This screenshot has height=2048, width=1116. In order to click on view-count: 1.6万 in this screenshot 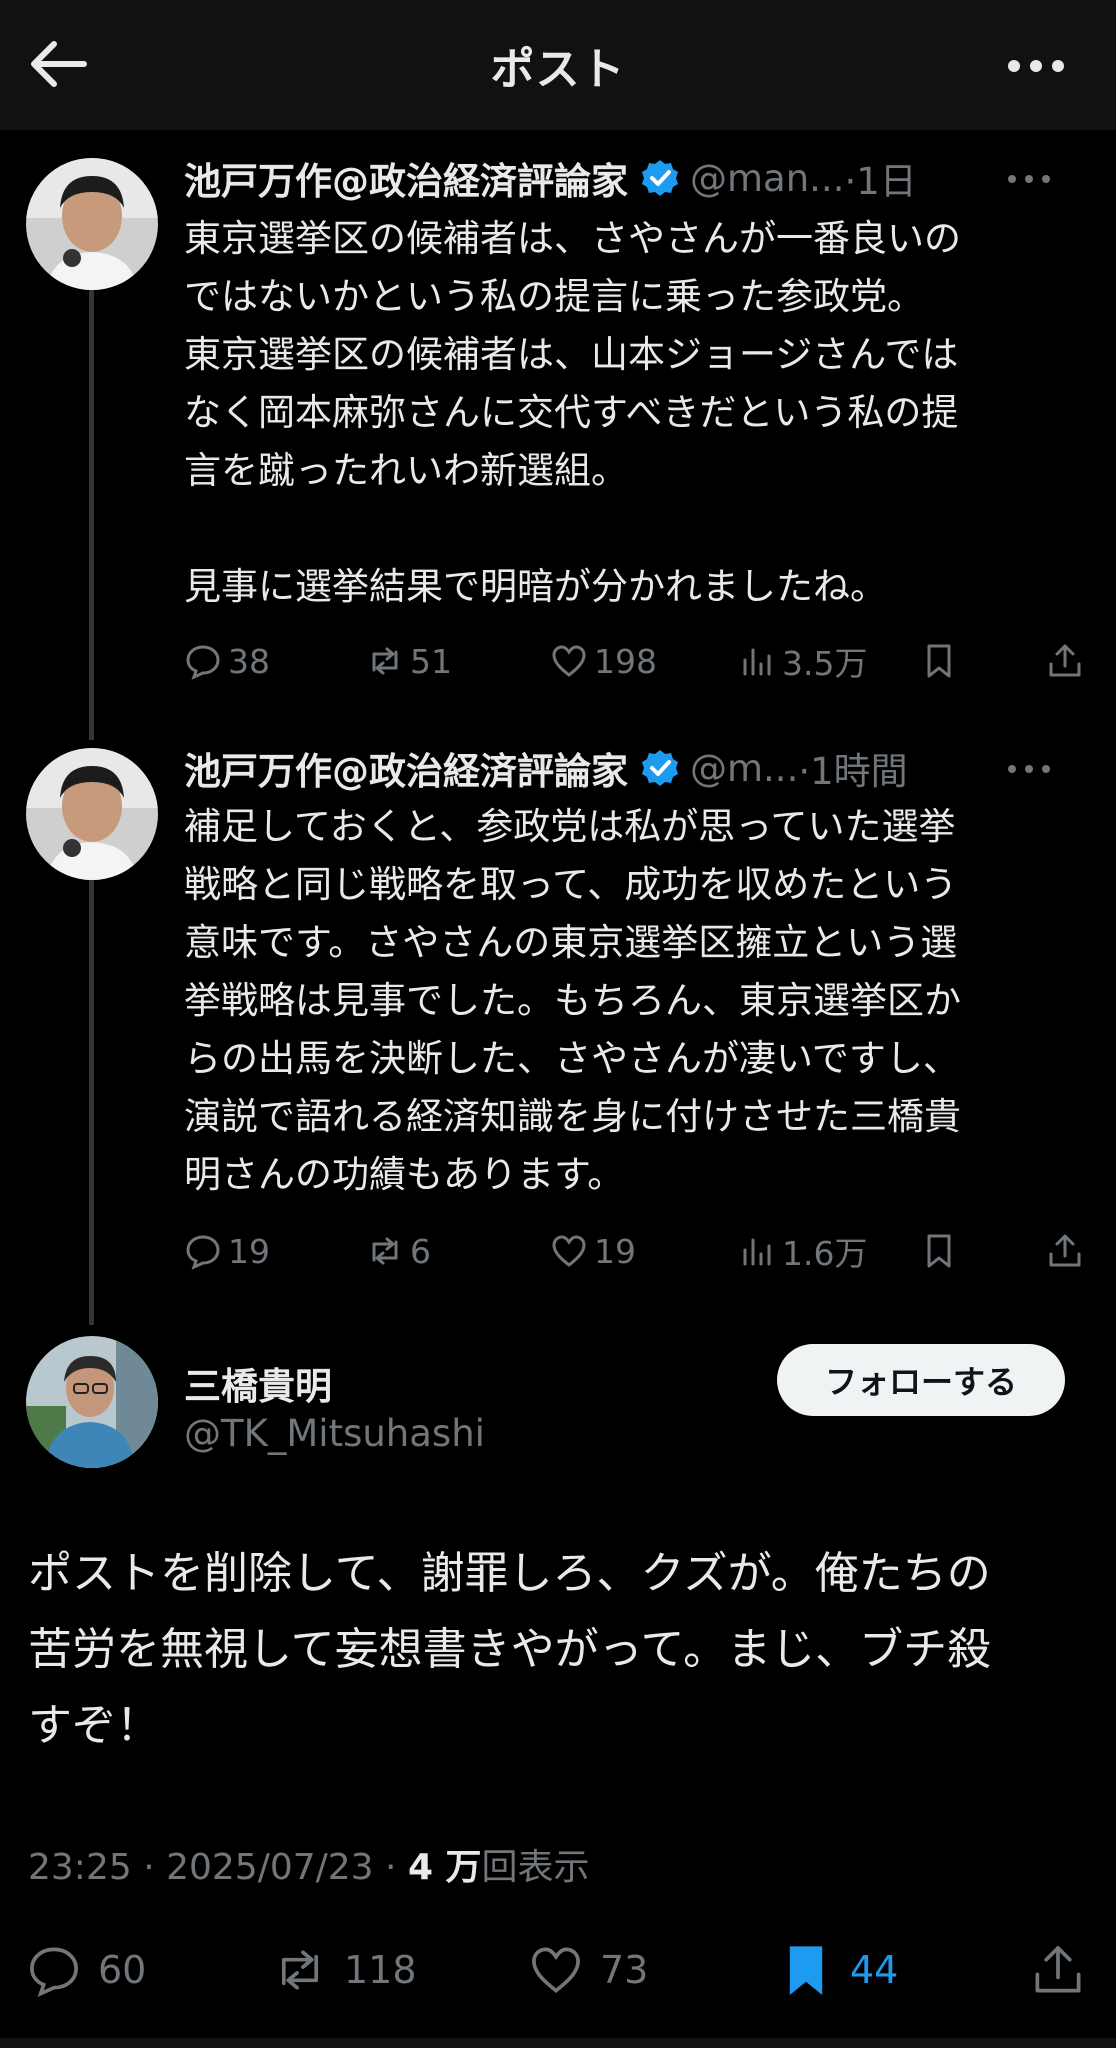, I will do `click(825, 1253)`.